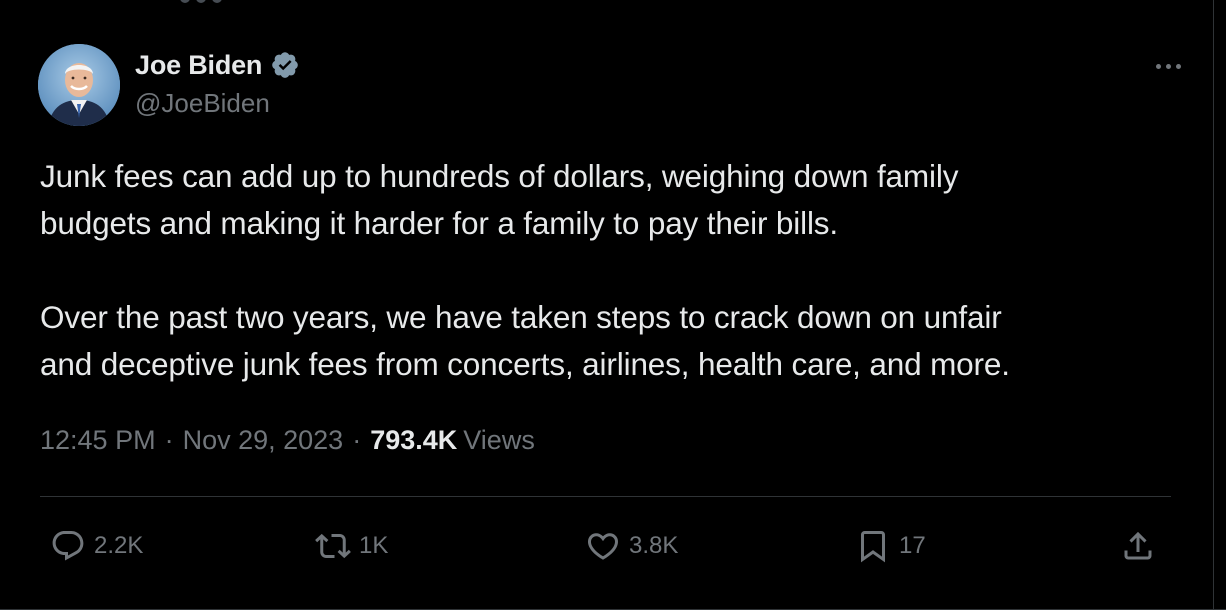 The height and width of the screenshot is (610, 1226). I want to click on bookmark-count: 17, so click(912, 545).